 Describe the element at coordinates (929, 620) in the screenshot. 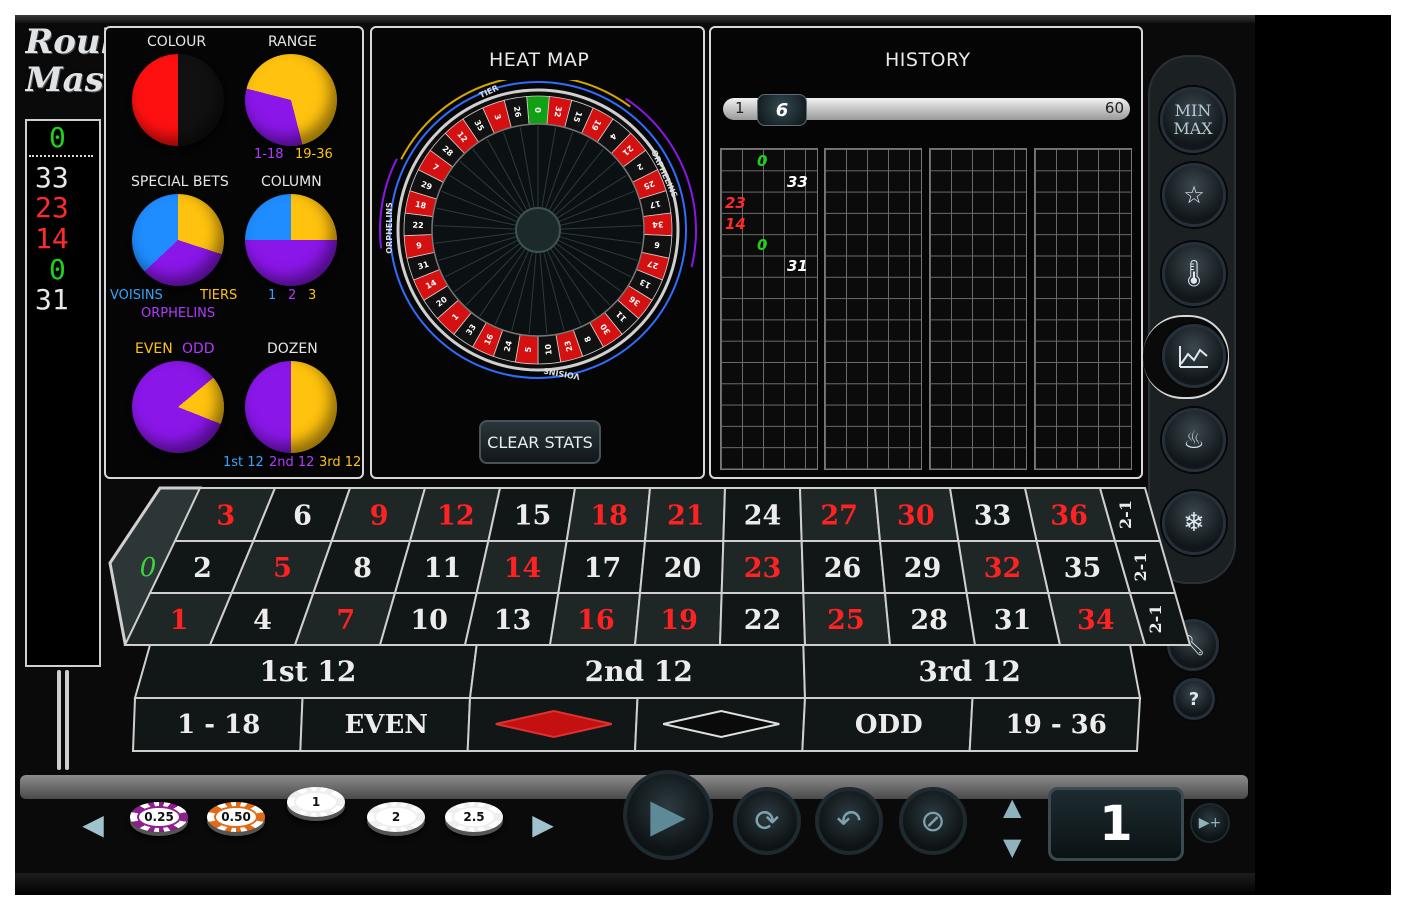

I see `number-label: 28` at that location.